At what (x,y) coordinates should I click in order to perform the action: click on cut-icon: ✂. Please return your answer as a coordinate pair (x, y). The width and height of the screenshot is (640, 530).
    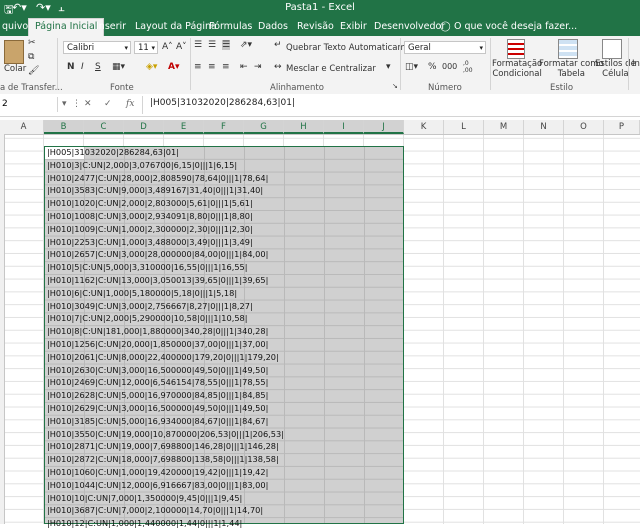
    Looking at the image, I should click on (32, 43).